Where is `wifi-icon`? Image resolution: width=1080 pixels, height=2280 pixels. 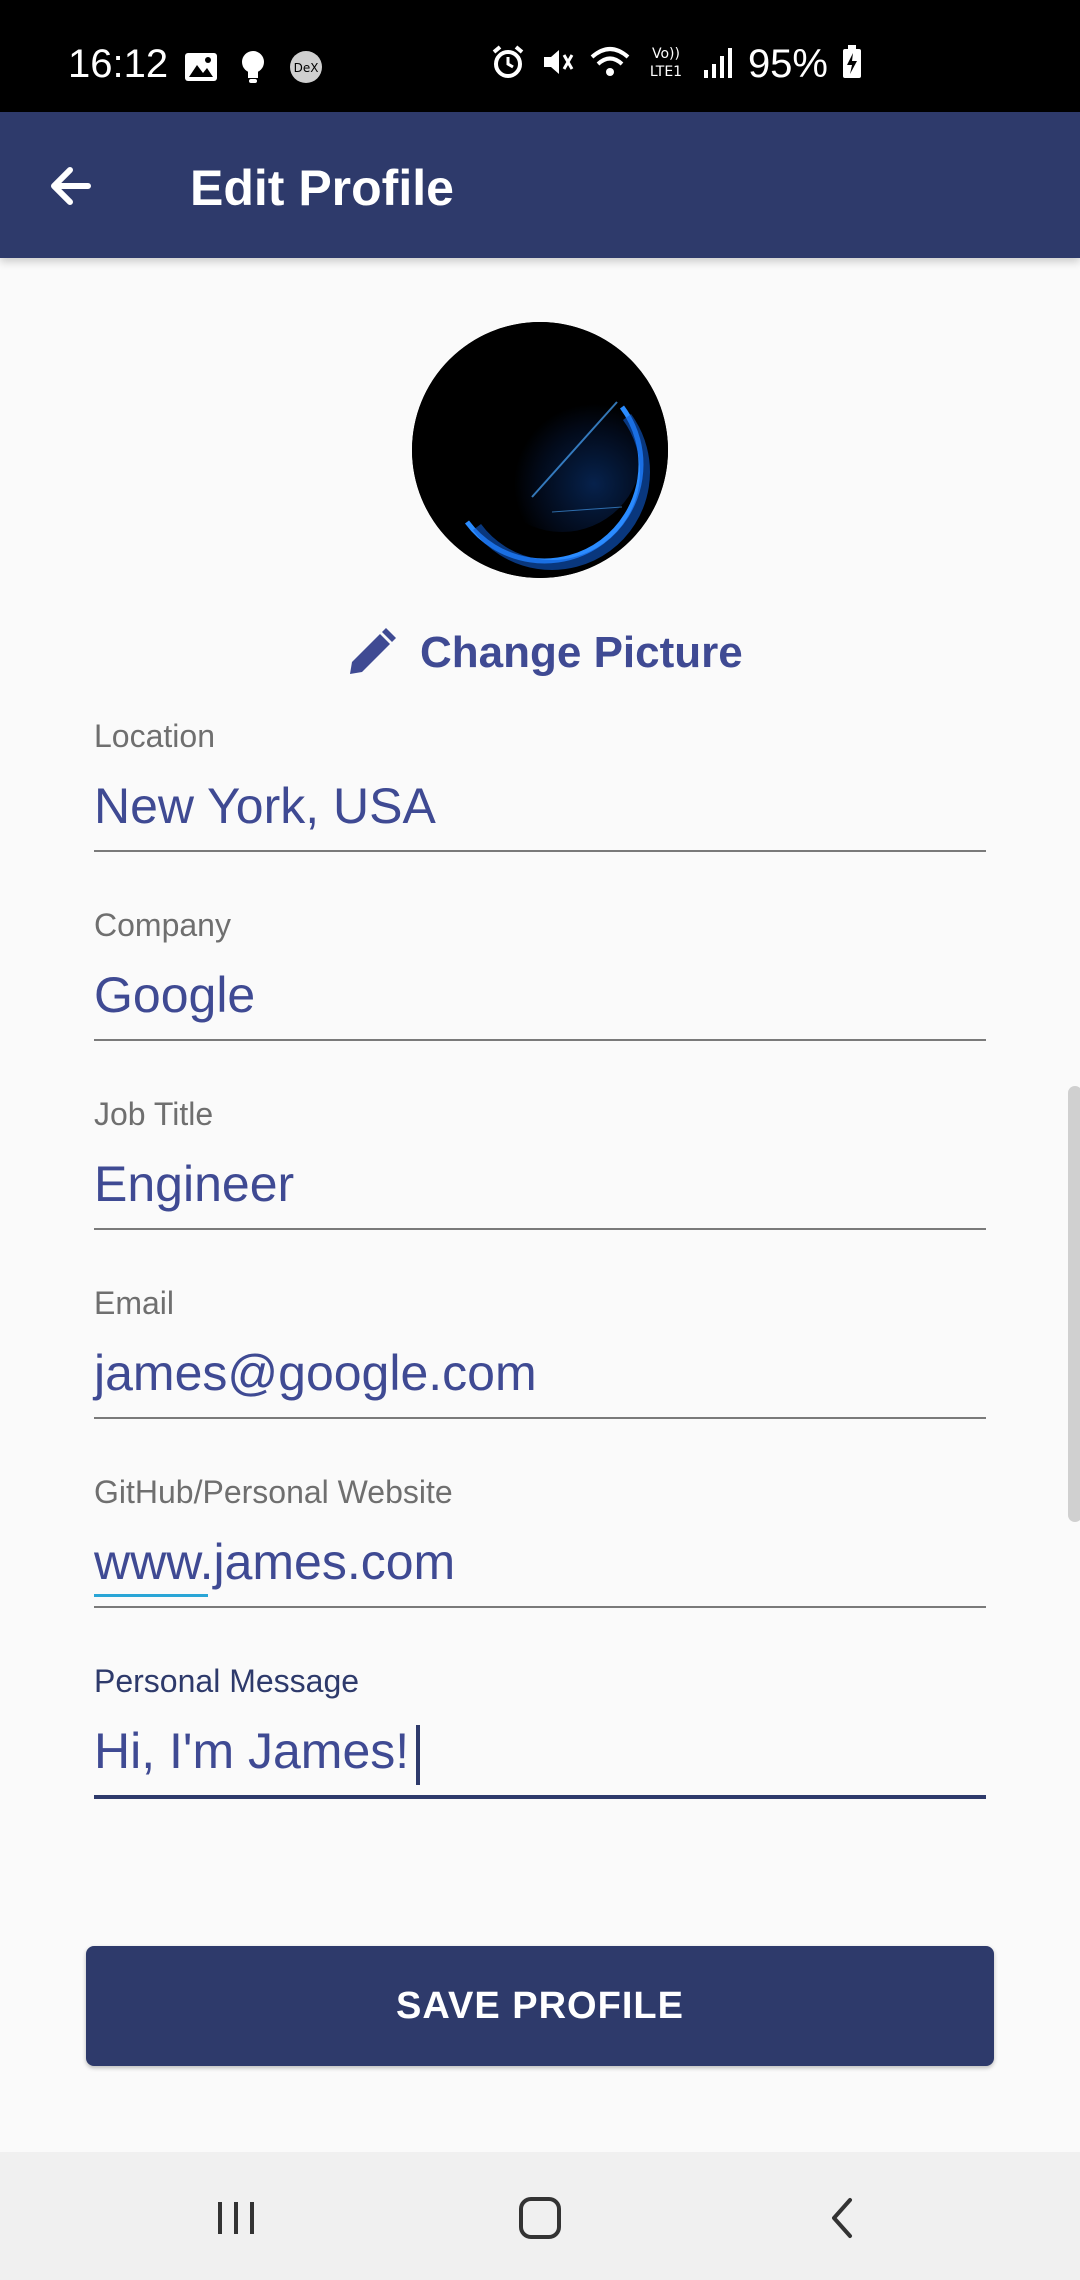 wifi-icon is located at coordinates (610, 64).